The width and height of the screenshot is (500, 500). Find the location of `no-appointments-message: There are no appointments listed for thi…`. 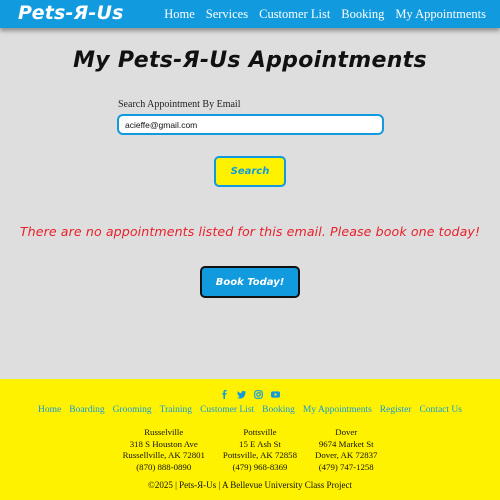

no-appointments-message: There are no appointments listed for thi… is located at coordinates (250, 231).